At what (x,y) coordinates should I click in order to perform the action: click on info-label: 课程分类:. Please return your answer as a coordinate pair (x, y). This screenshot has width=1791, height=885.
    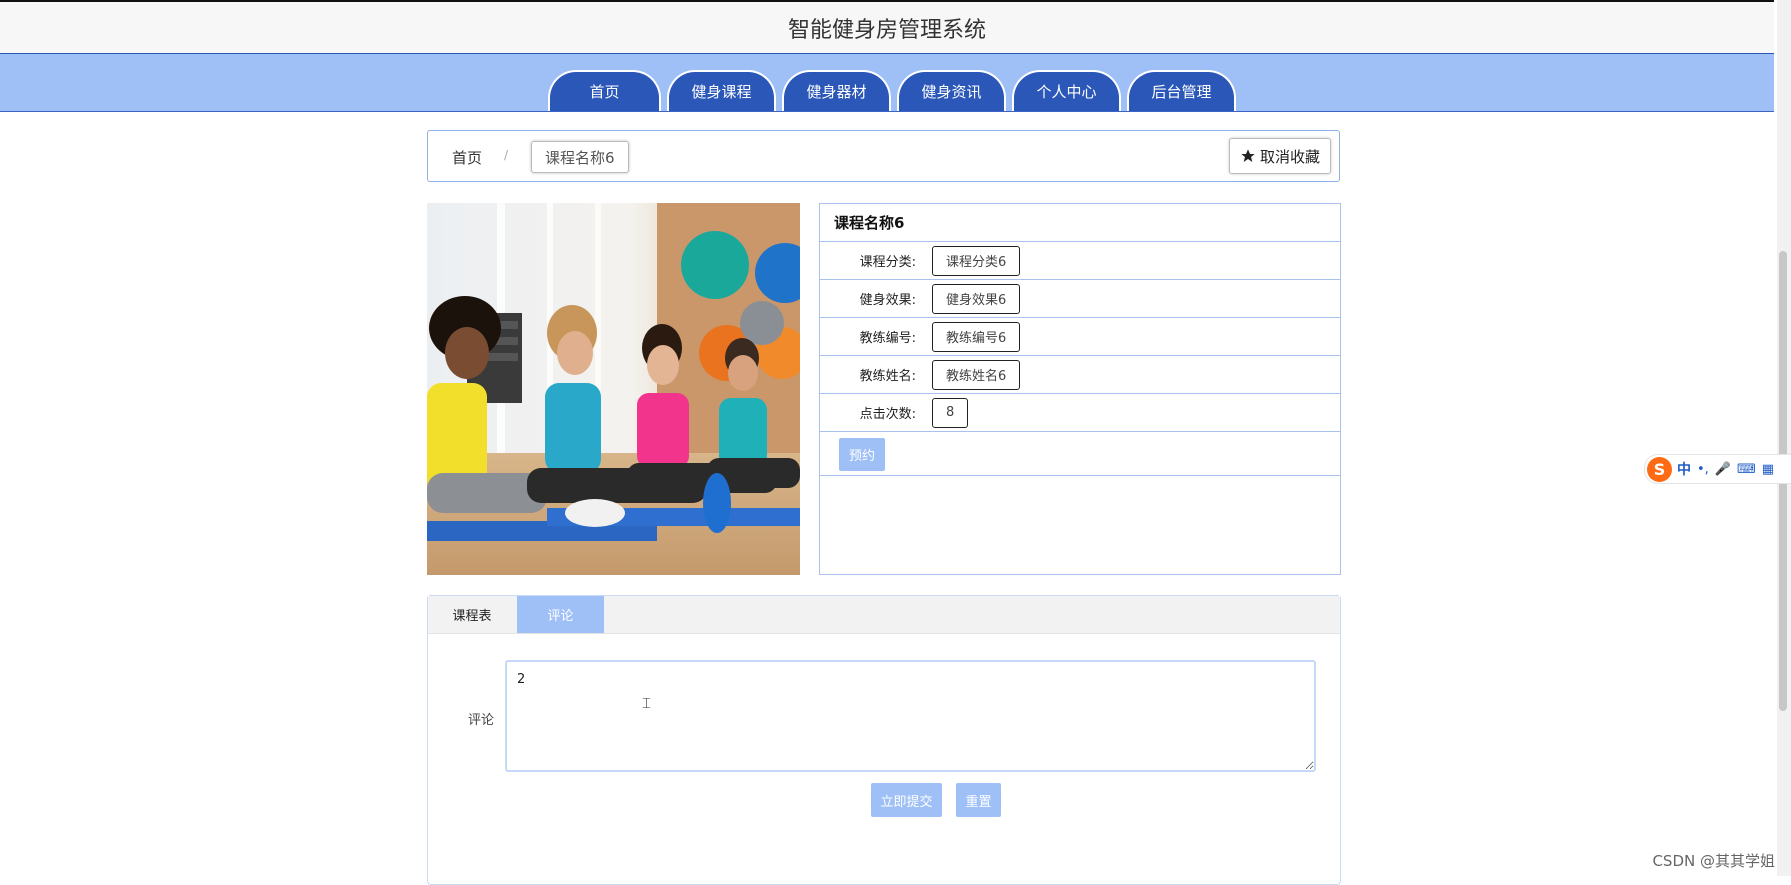
    Looking at the image, I should click on (887, 262).